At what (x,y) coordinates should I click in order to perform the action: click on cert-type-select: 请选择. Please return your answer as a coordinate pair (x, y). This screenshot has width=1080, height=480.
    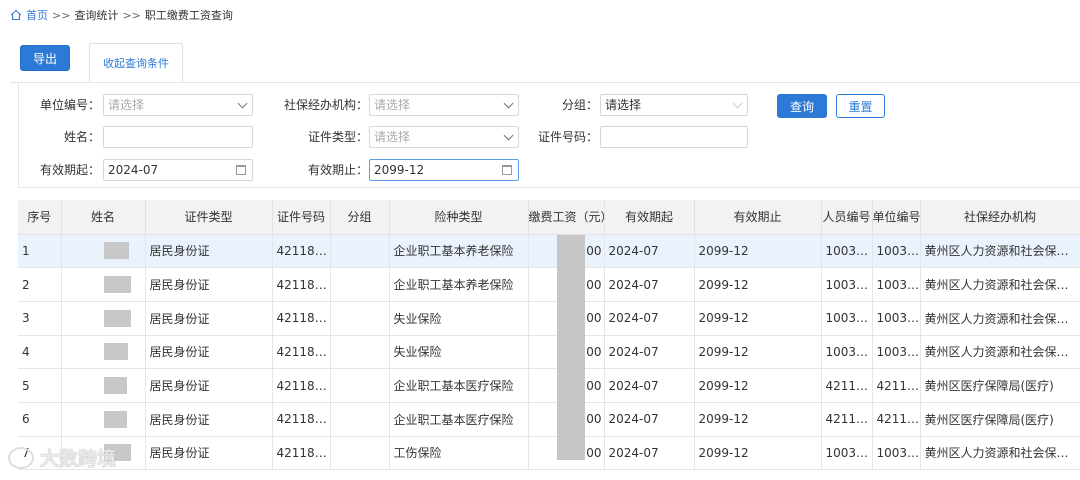
    Looking at the image, I should click on (444, 137).